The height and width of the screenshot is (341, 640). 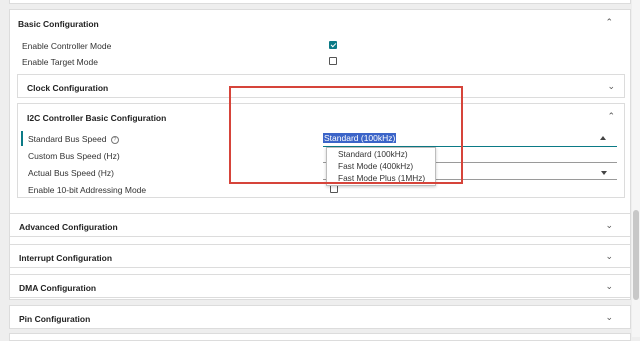 What do you see at coordinates (320, 337) in the screenshot?
I see `bottom-card-edge` at bounding box center [320, 337].